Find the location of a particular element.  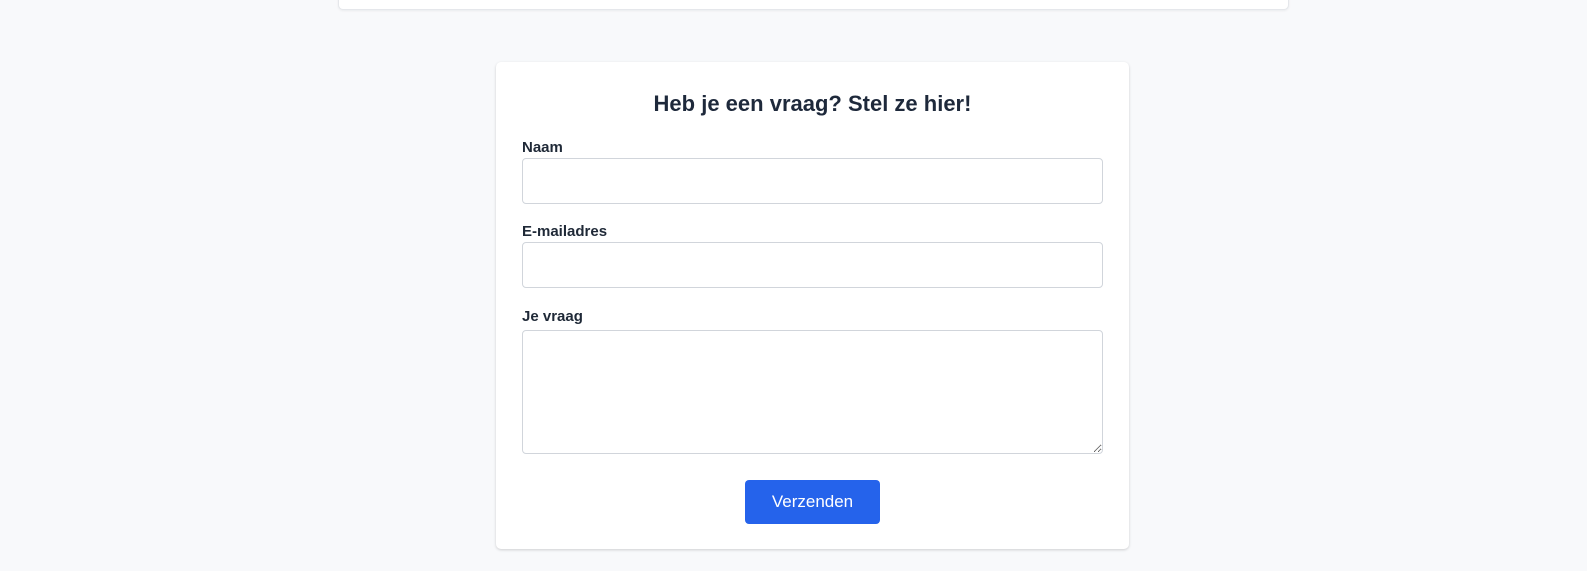

previous-section-card is located at coordinates (813, 5).